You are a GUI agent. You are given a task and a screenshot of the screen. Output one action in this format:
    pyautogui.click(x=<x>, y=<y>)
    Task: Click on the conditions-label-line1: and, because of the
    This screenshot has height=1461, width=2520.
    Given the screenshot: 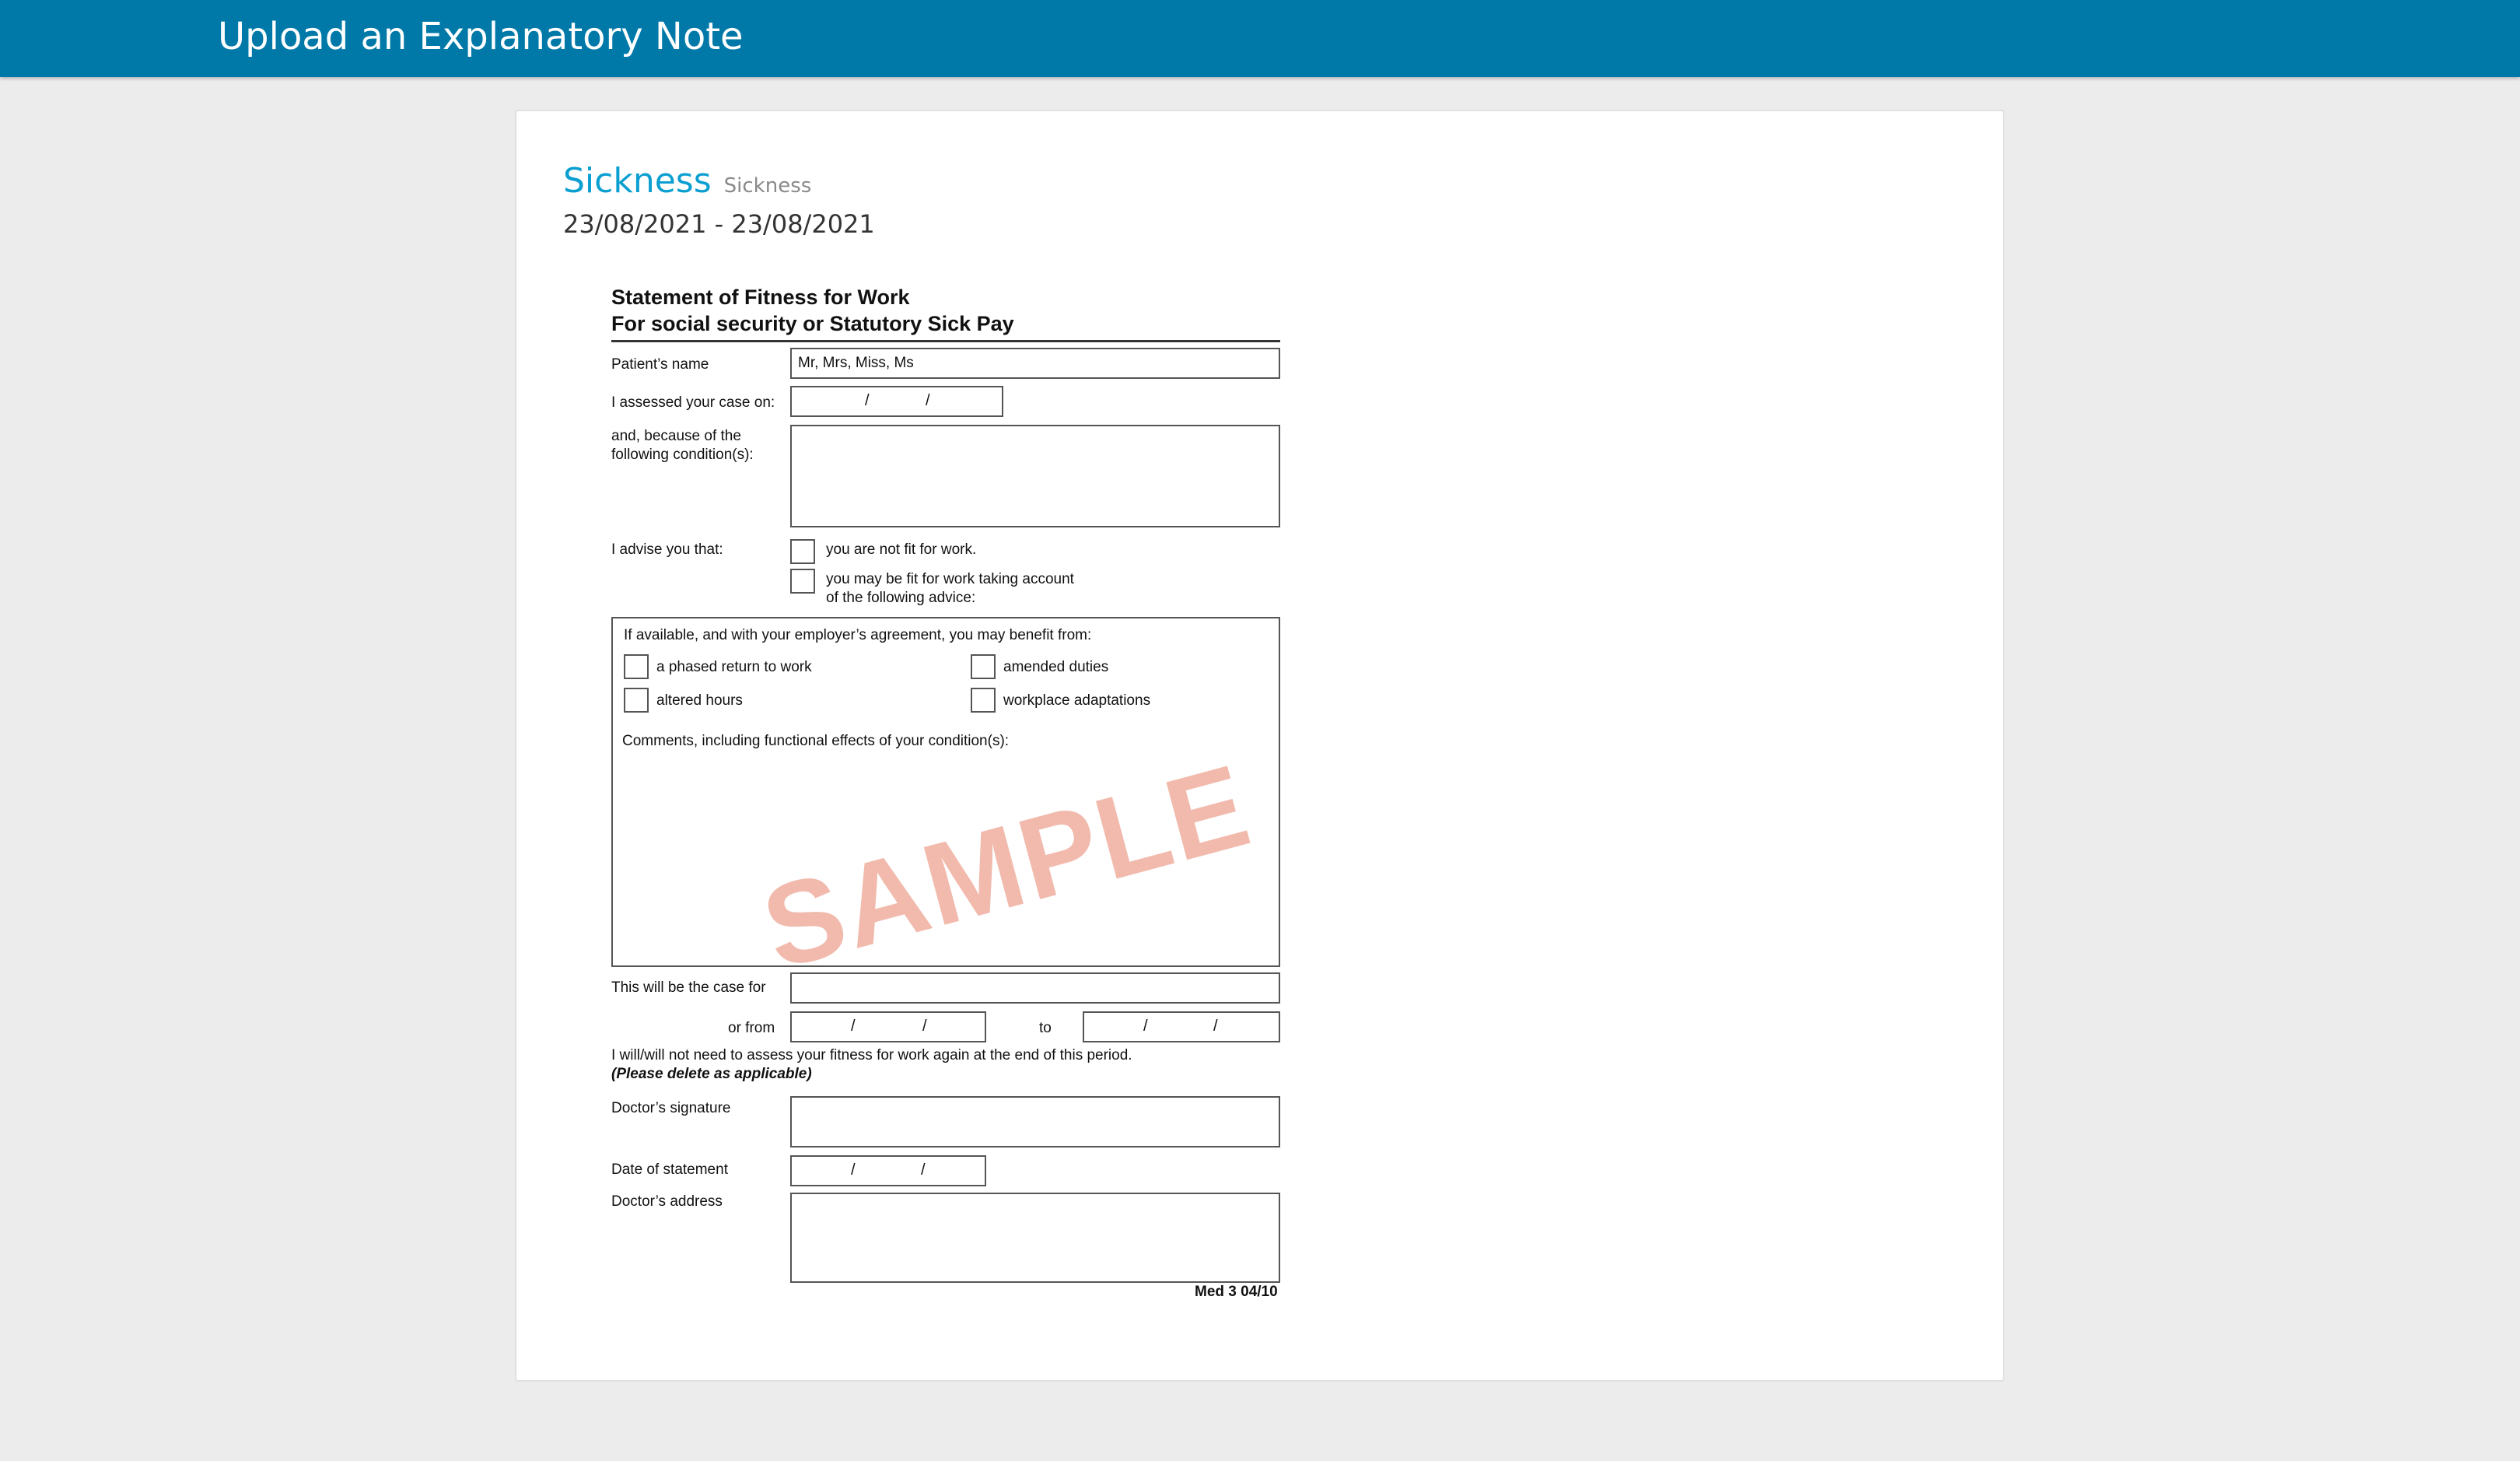 What is the action you would take?
    pyautogui.click(x=676, y=436)
    